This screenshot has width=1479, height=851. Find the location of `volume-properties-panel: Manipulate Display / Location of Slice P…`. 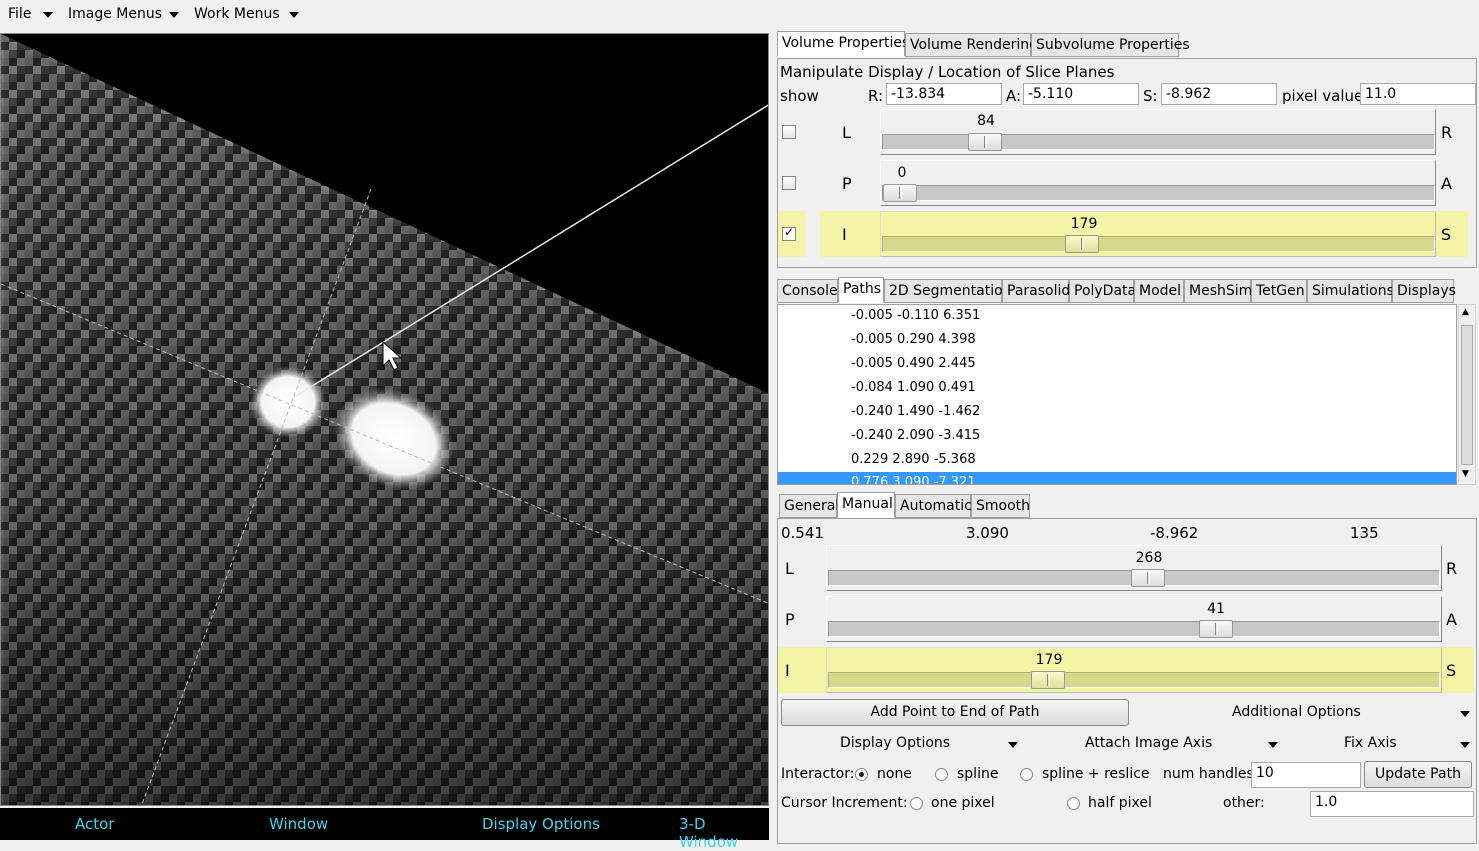

volume-properties-panel: Manipulate Display / Location of Slice P… is located at coordinates (1127, 163).